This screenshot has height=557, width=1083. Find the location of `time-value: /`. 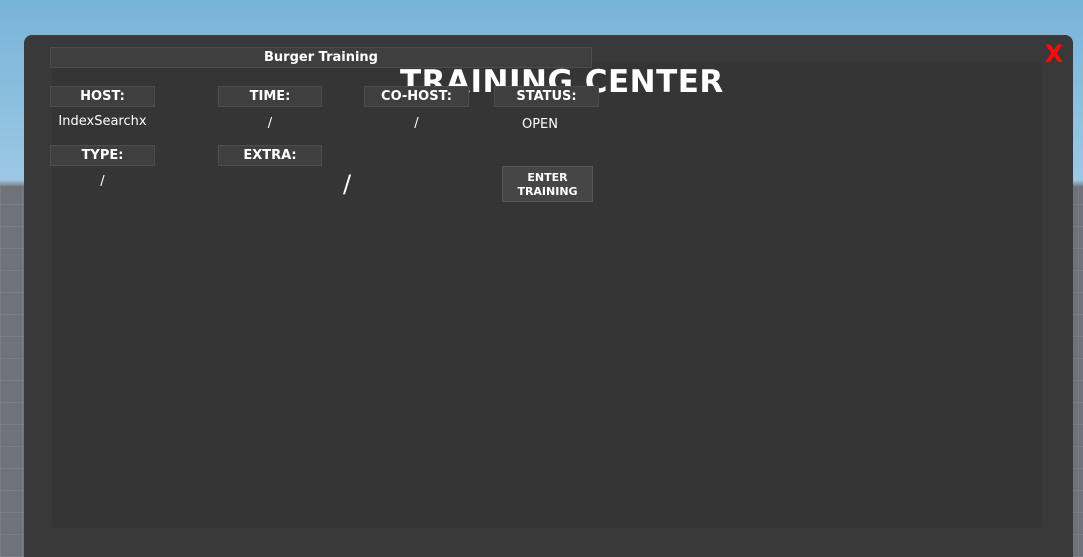

time-value: / is located at coordinates (270, 123).